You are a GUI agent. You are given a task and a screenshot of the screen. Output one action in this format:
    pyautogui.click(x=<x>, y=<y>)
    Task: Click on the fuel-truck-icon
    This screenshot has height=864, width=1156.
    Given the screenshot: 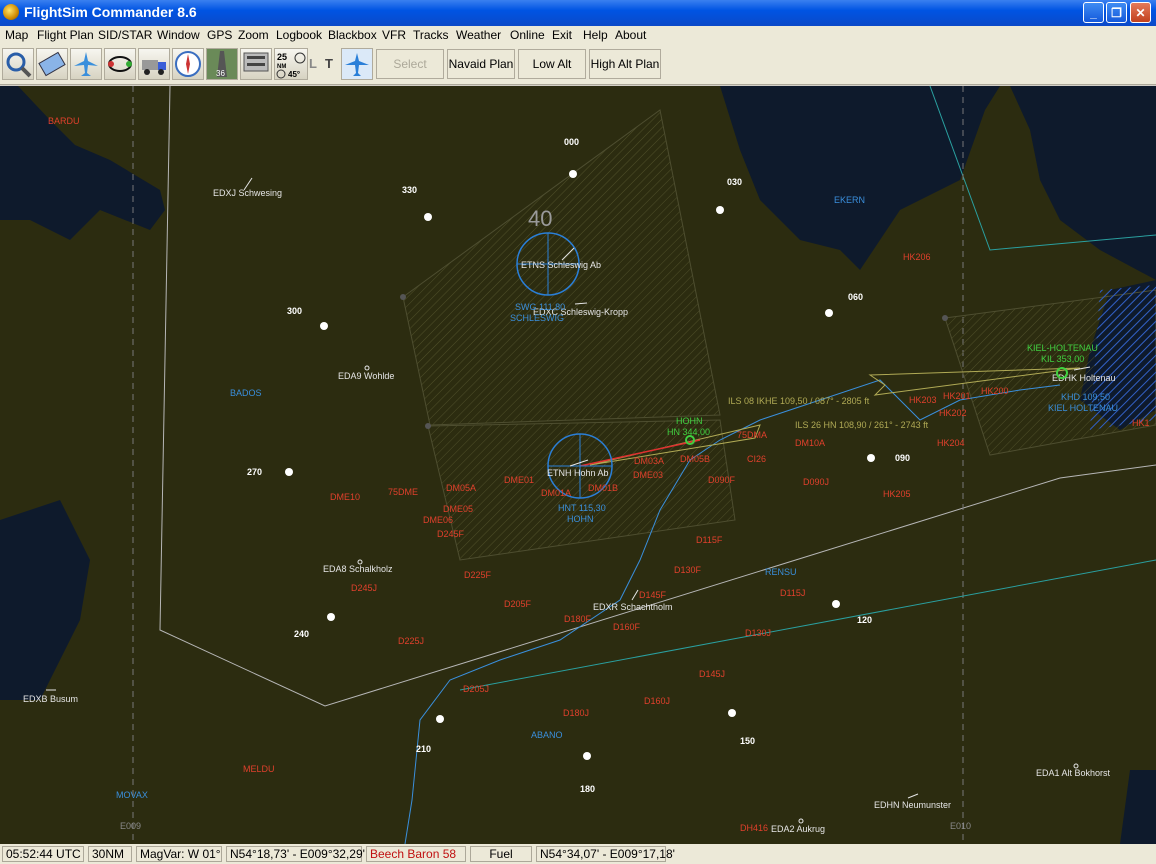 What is the action you would take?
    pyautogui.click(x=154, y=64)
    